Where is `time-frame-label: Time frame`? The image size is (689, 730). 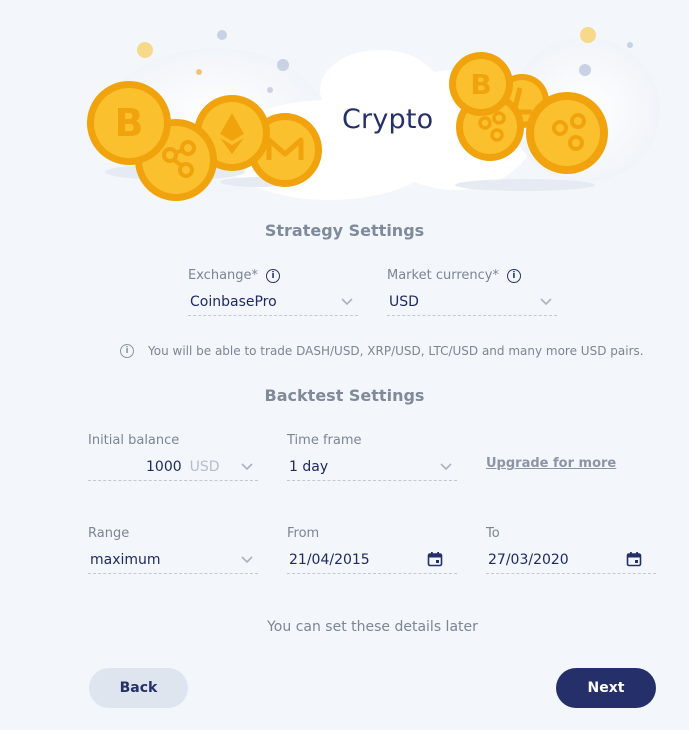
time-frame-label: Time frame is located at coordinates (324, 440).